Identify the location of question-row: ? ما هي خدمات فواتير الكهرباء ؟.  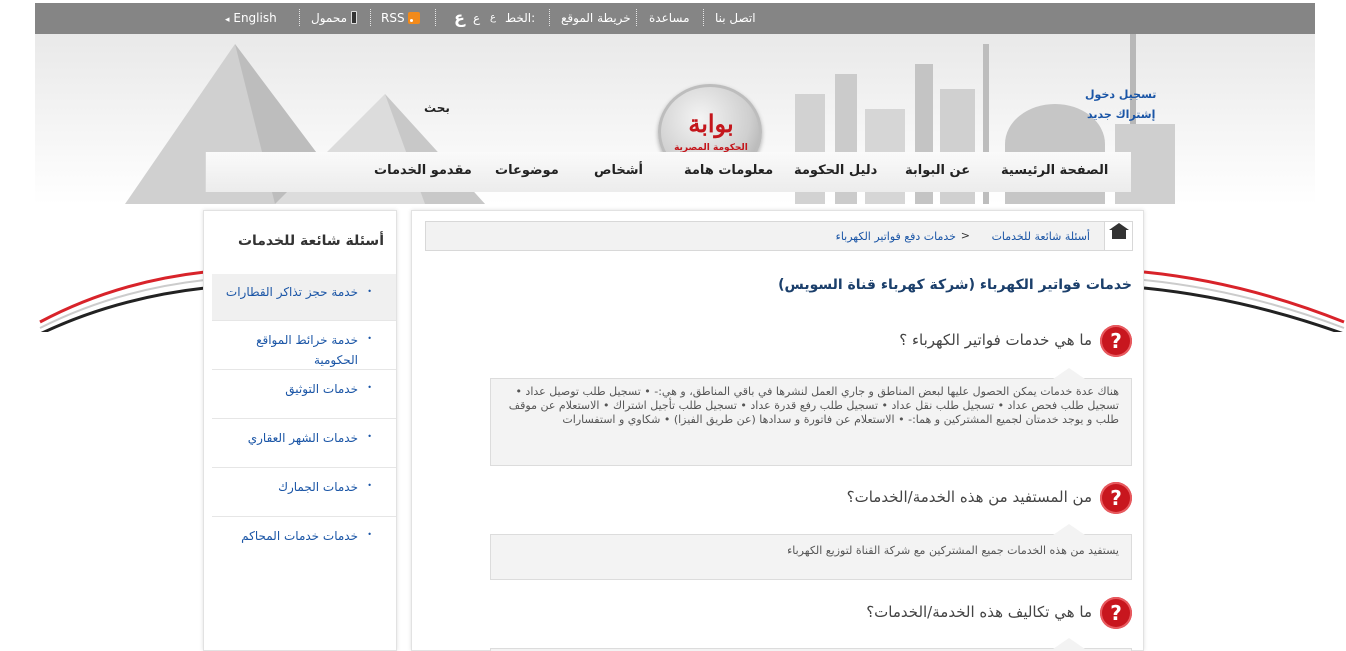
(932, 342).